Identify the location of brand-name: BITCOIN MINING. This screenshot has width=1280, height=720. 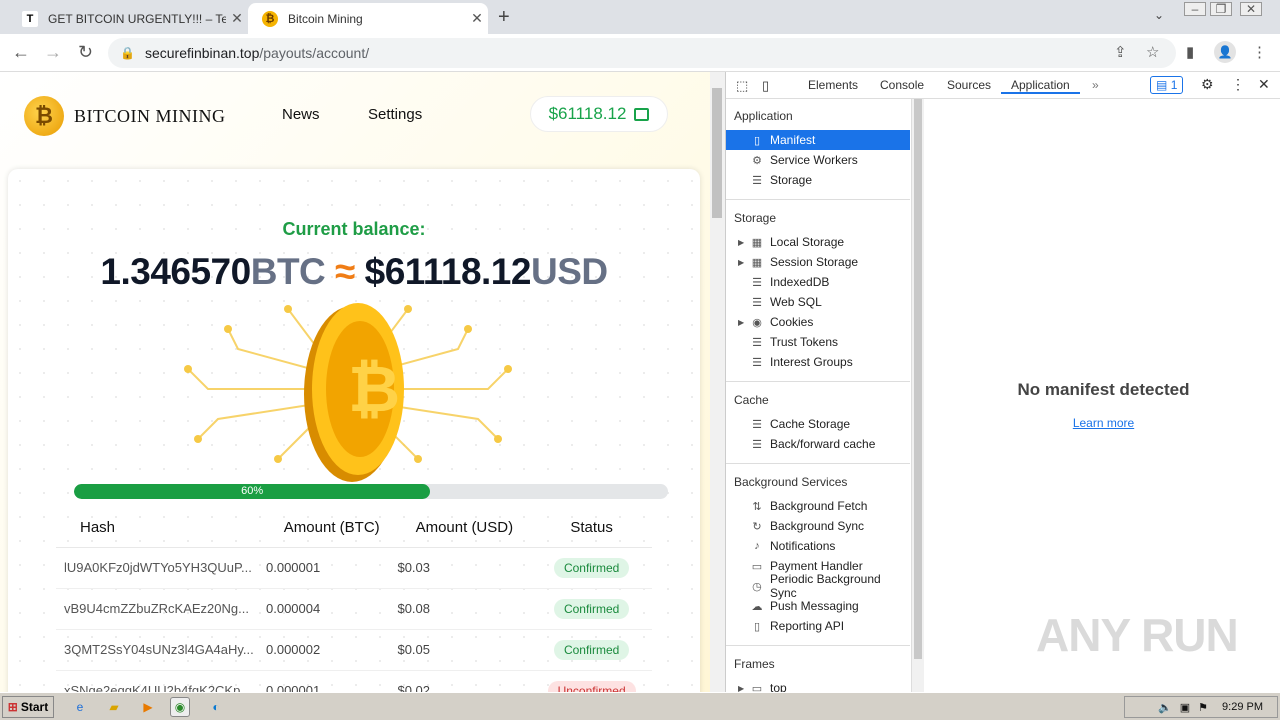
(150, 115).